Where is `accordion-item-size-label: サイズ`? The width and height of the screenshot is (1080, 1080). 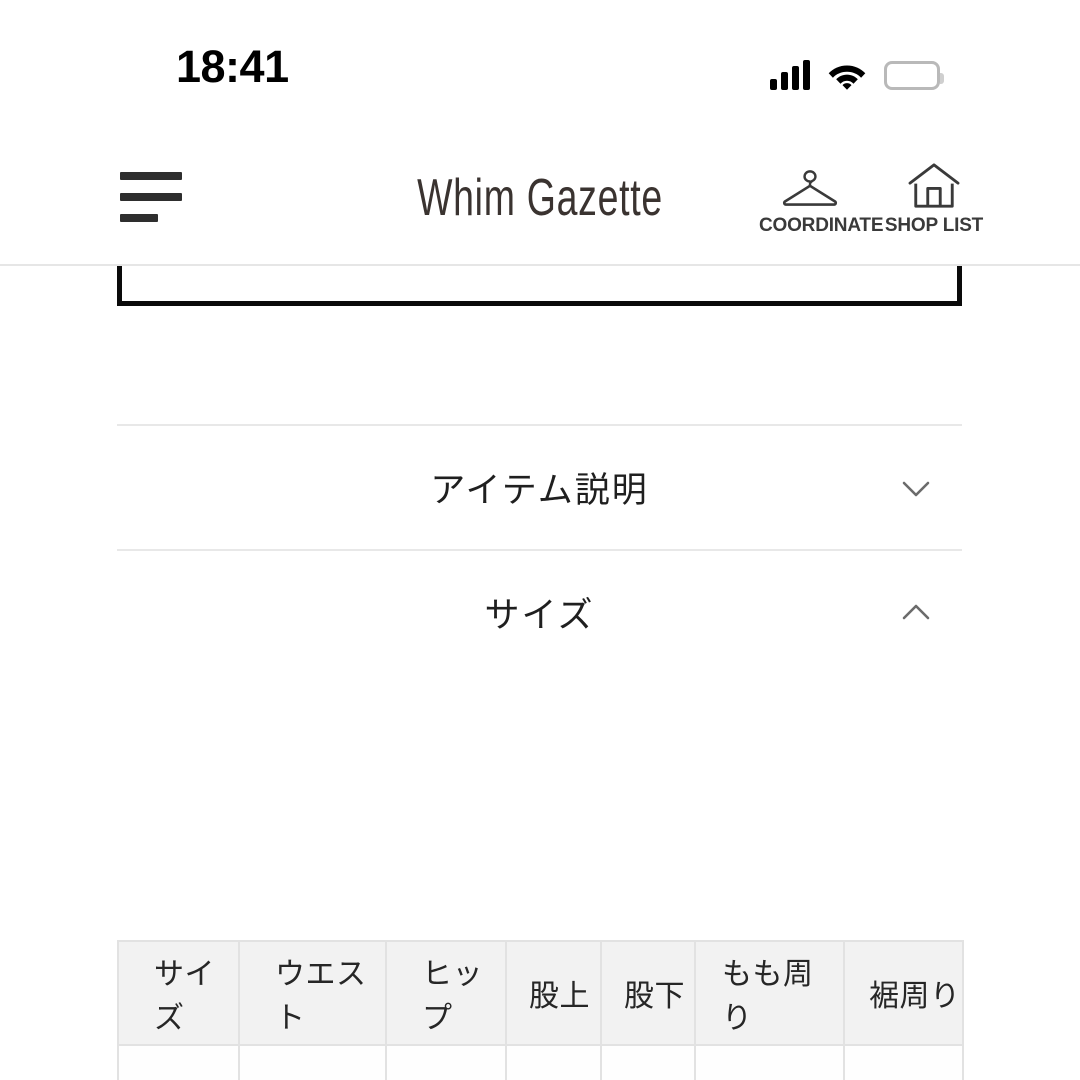 accordion-item-size-label: サイズ is located at coordinates (539, 616).